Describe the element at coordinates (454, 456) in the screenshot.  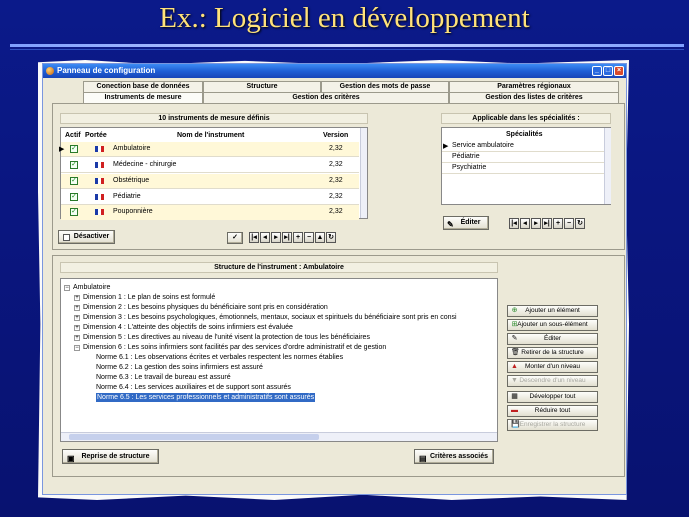
I see `criteres-associes-button: ▤ Critères associés` at that location.